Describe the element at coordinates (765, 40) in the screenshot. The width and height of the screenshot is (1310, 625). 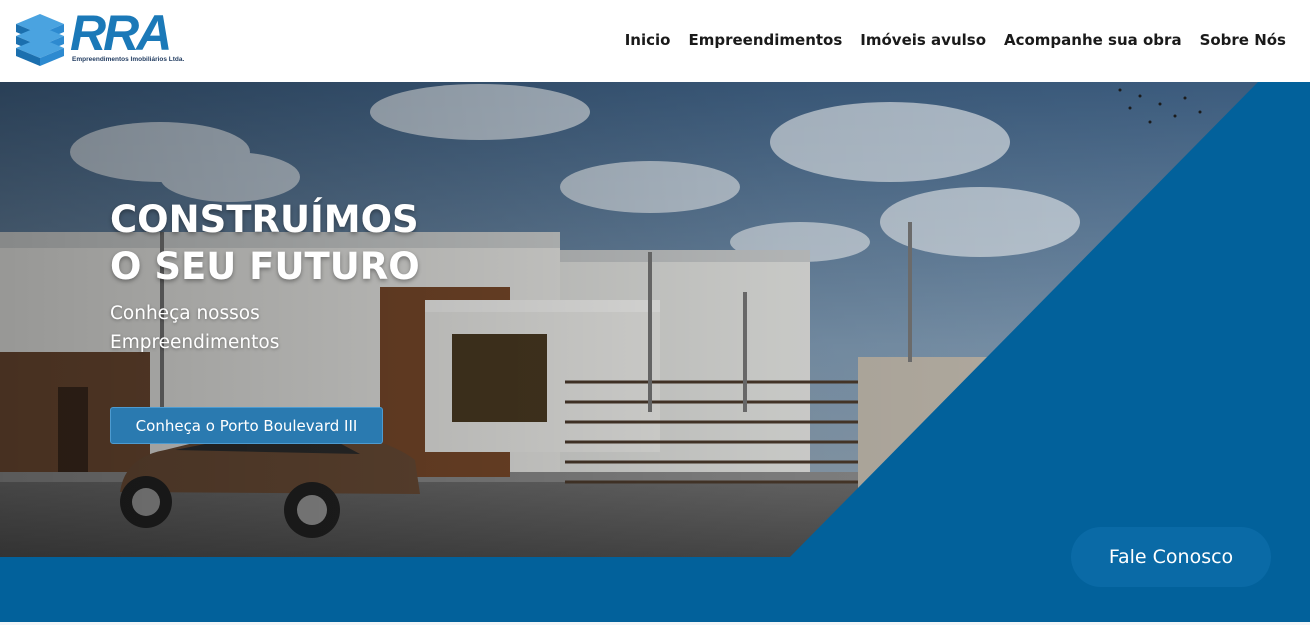
I see `nav-item-empreendimentos: Empreendimentos` at that location.